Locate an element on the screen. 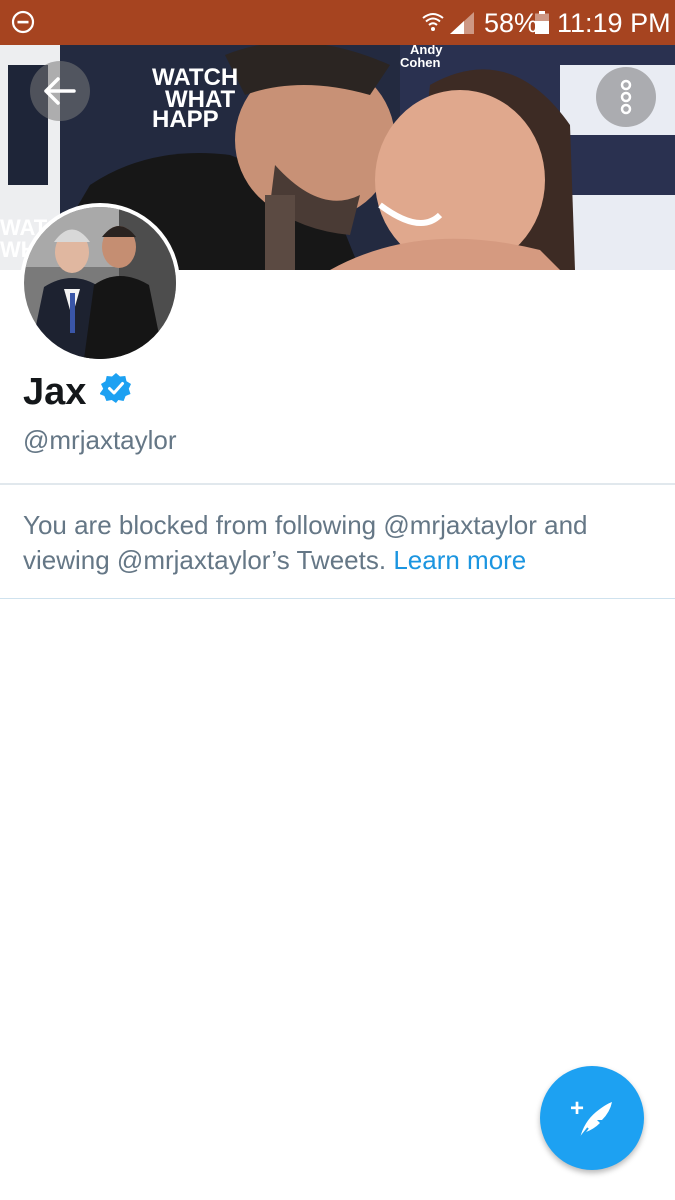 This screenshot has width=675, height=1200. profile-avatar is located at coordinates (100, 283).